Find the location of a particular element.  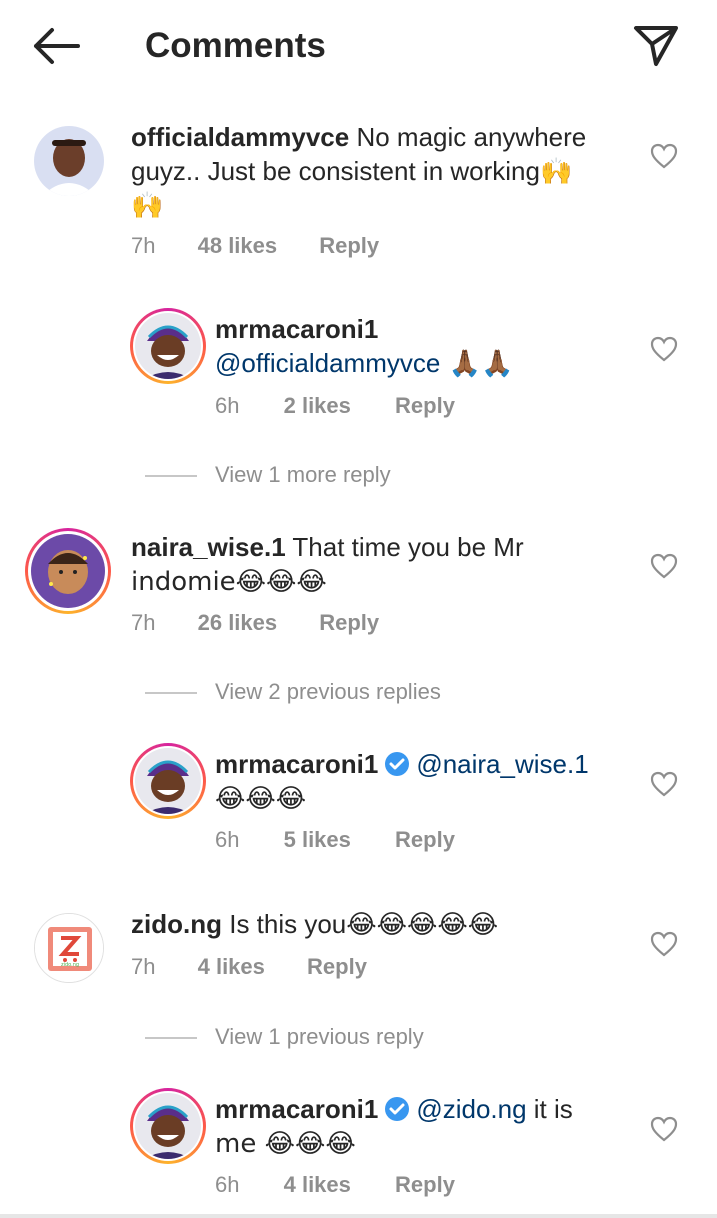

comment-meta: 7h 26 likes Reply is located at coordinates (255, 623).